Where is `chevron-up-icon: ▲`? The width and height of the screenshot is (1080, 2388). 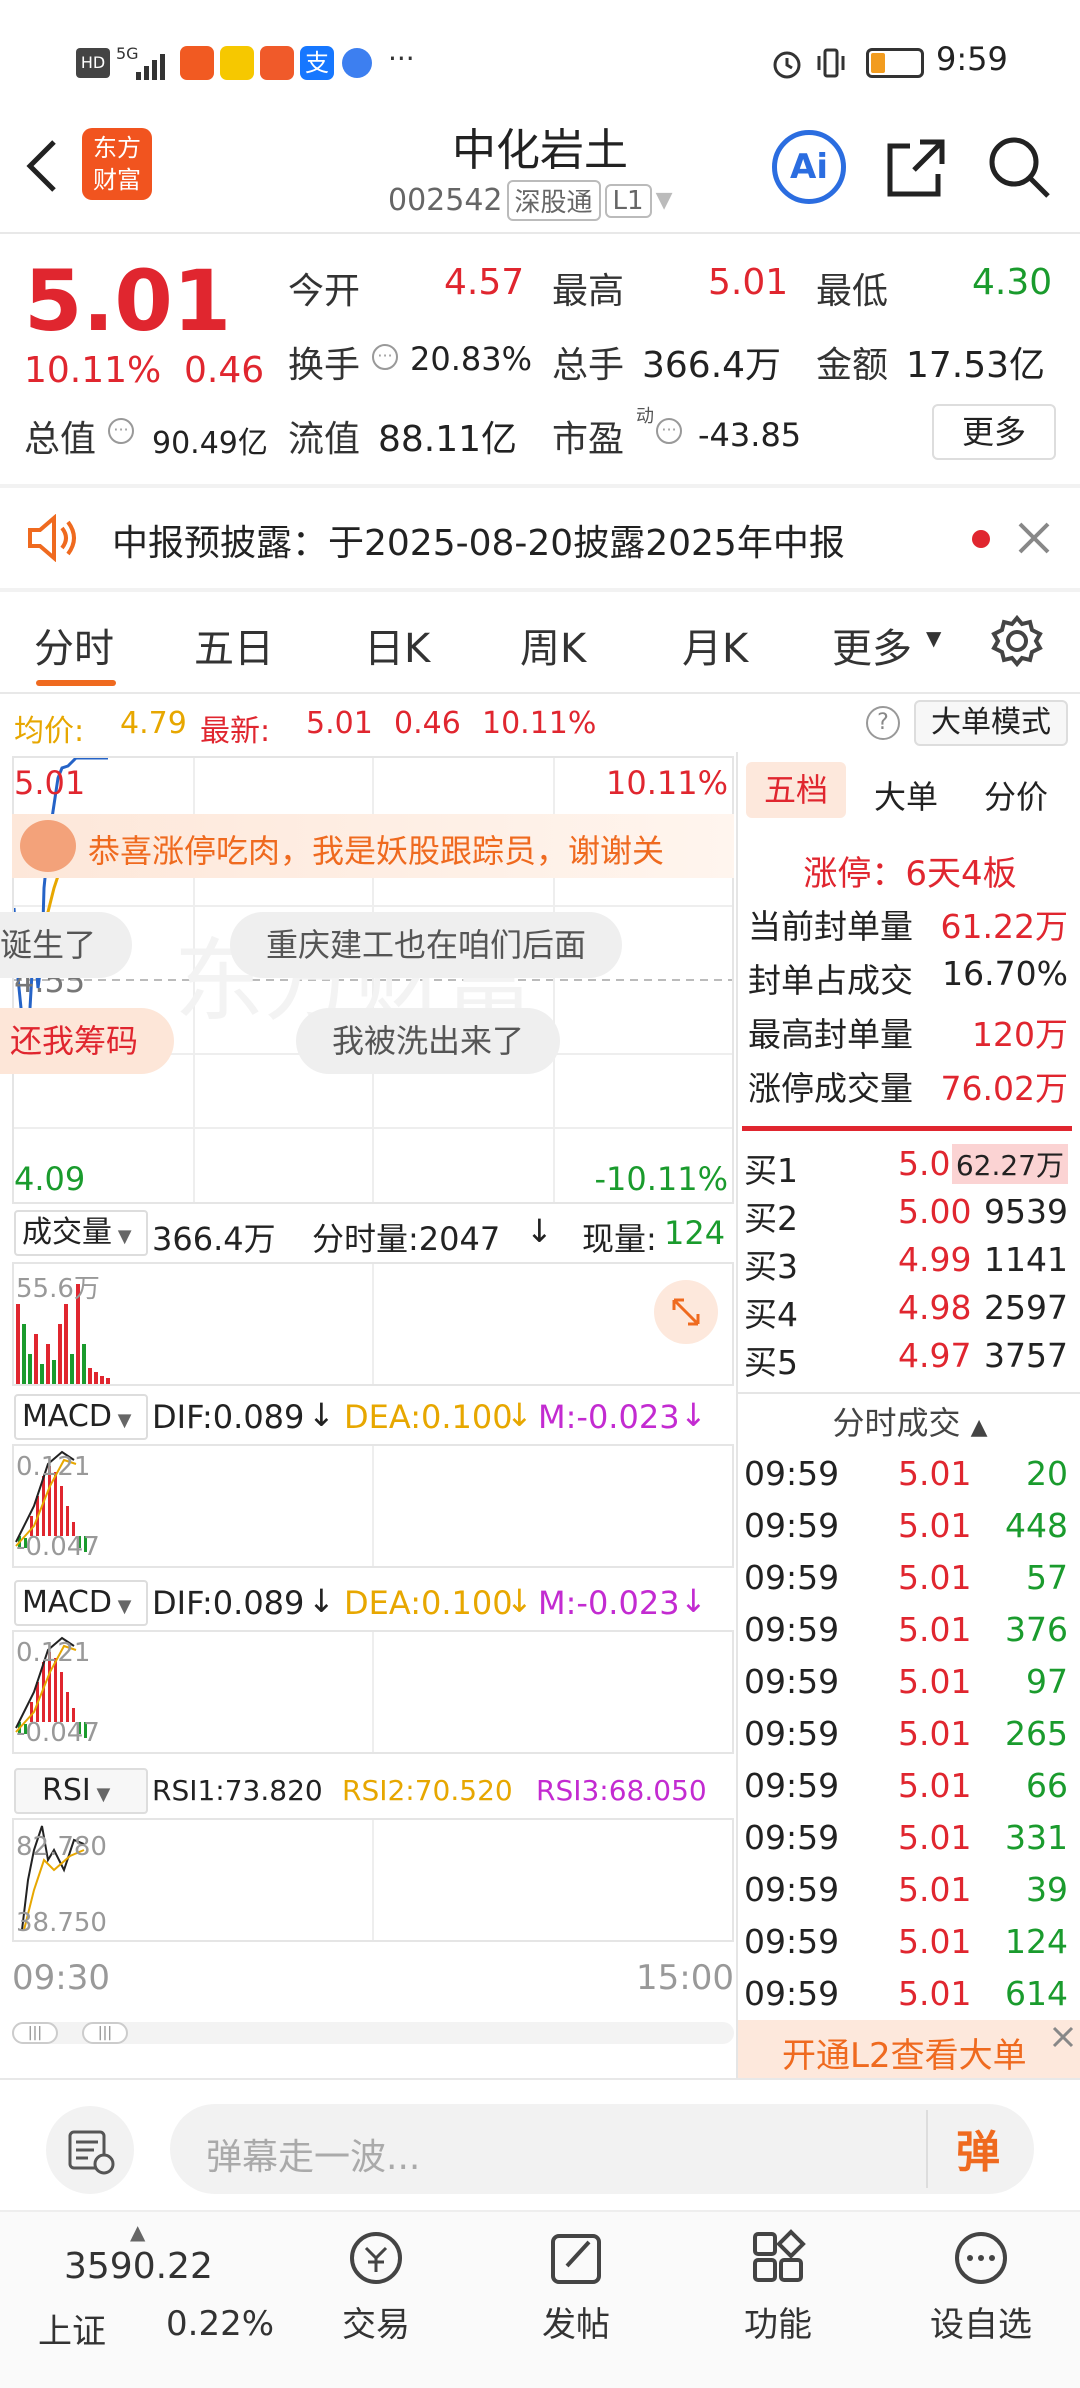
chevron-up-icon: ▲ is located at coordinates (137, 2232).